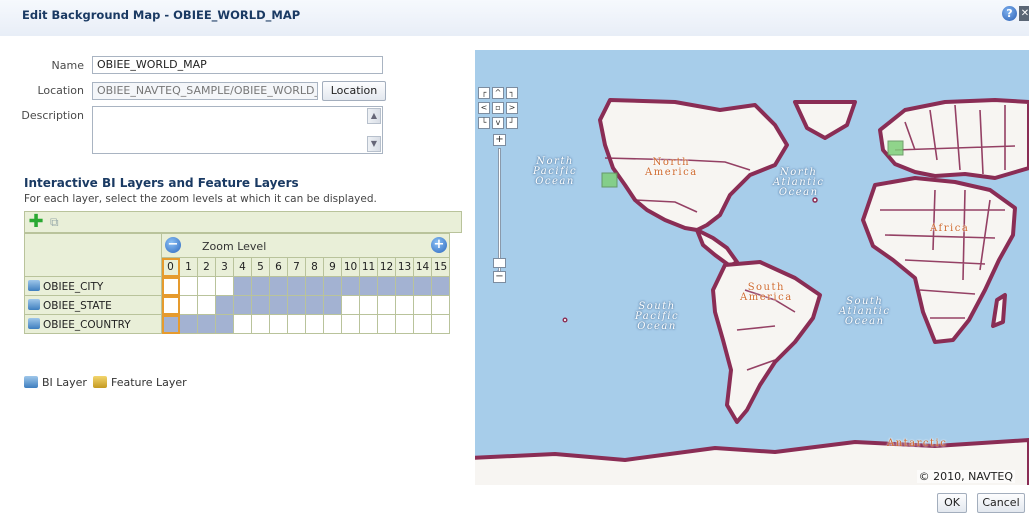 Image resolution: width=1029 pixels, height=518 pixels. Describe the element at coordinates (499, 263) in the screenshot. I see `map-zoom-slider-thumb` at that location.